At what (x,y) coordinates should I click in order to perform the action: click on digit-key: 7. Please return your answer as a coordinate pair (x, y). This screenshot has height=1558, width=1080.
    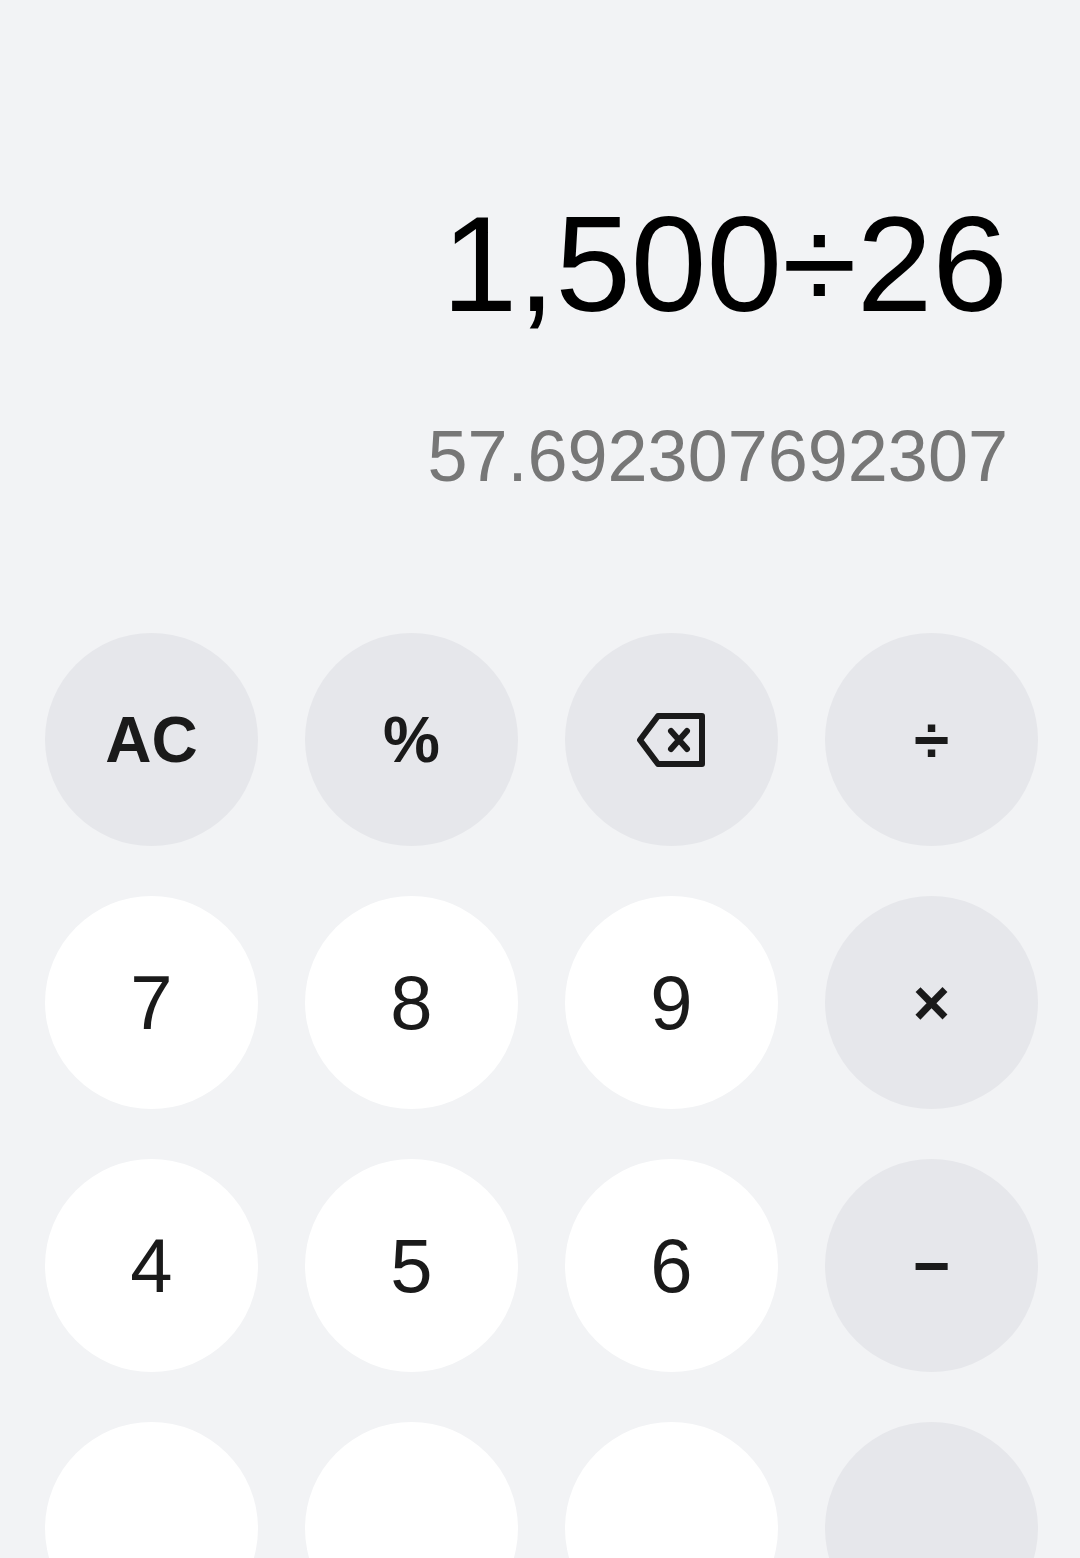
    Looking at the image, I should click on (151, 1002).